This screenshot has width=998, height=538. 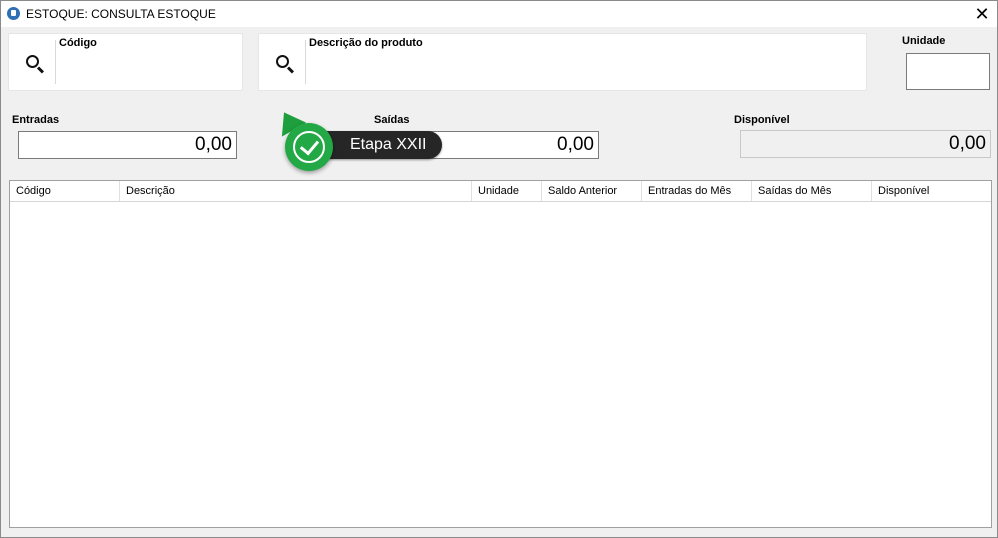 What do you see at coordinates (697, 191) in the screenshot?
I see `column-header-entradas-mes: Entradas do Mês` at bounding box center [697, 191].